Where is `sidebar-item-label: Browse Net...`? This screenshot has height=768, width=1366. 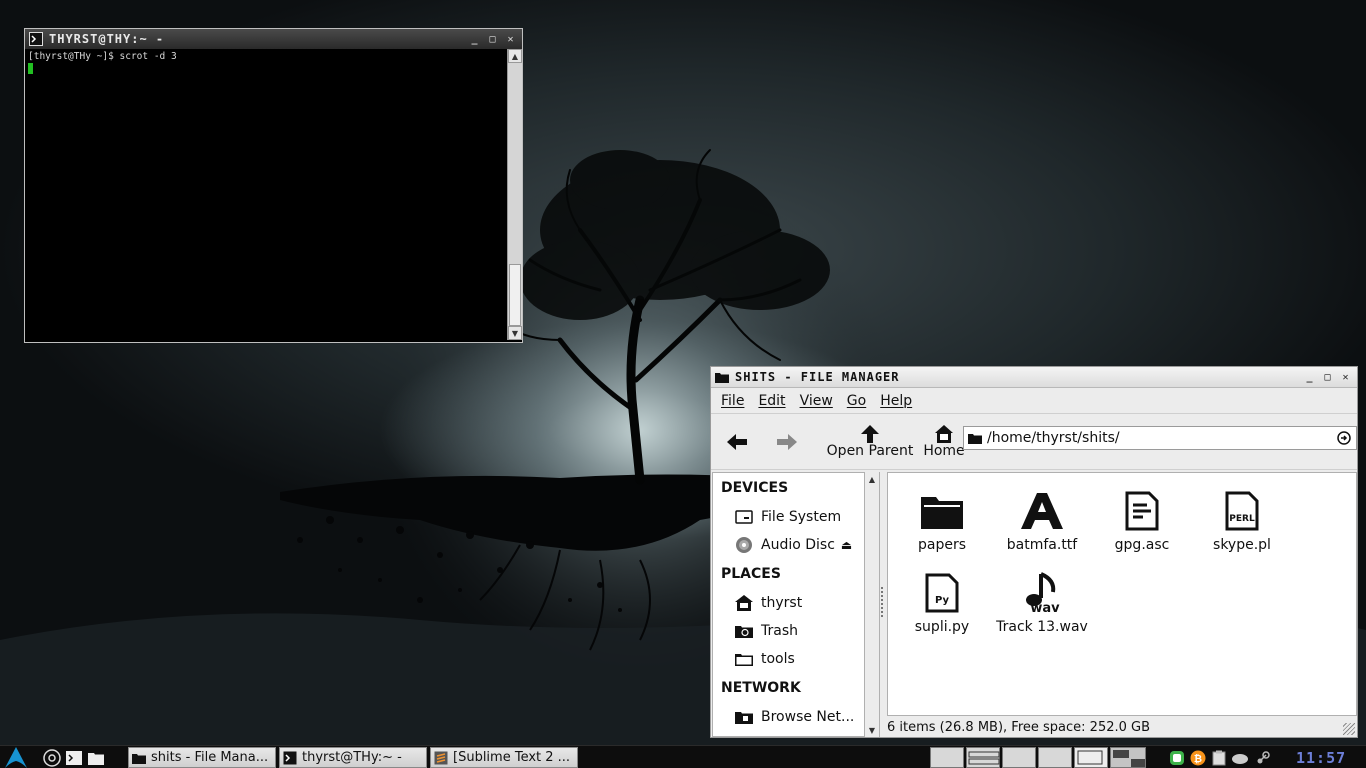
sidebar-item-label: Browse Net... is located at coordinates (808, 717).